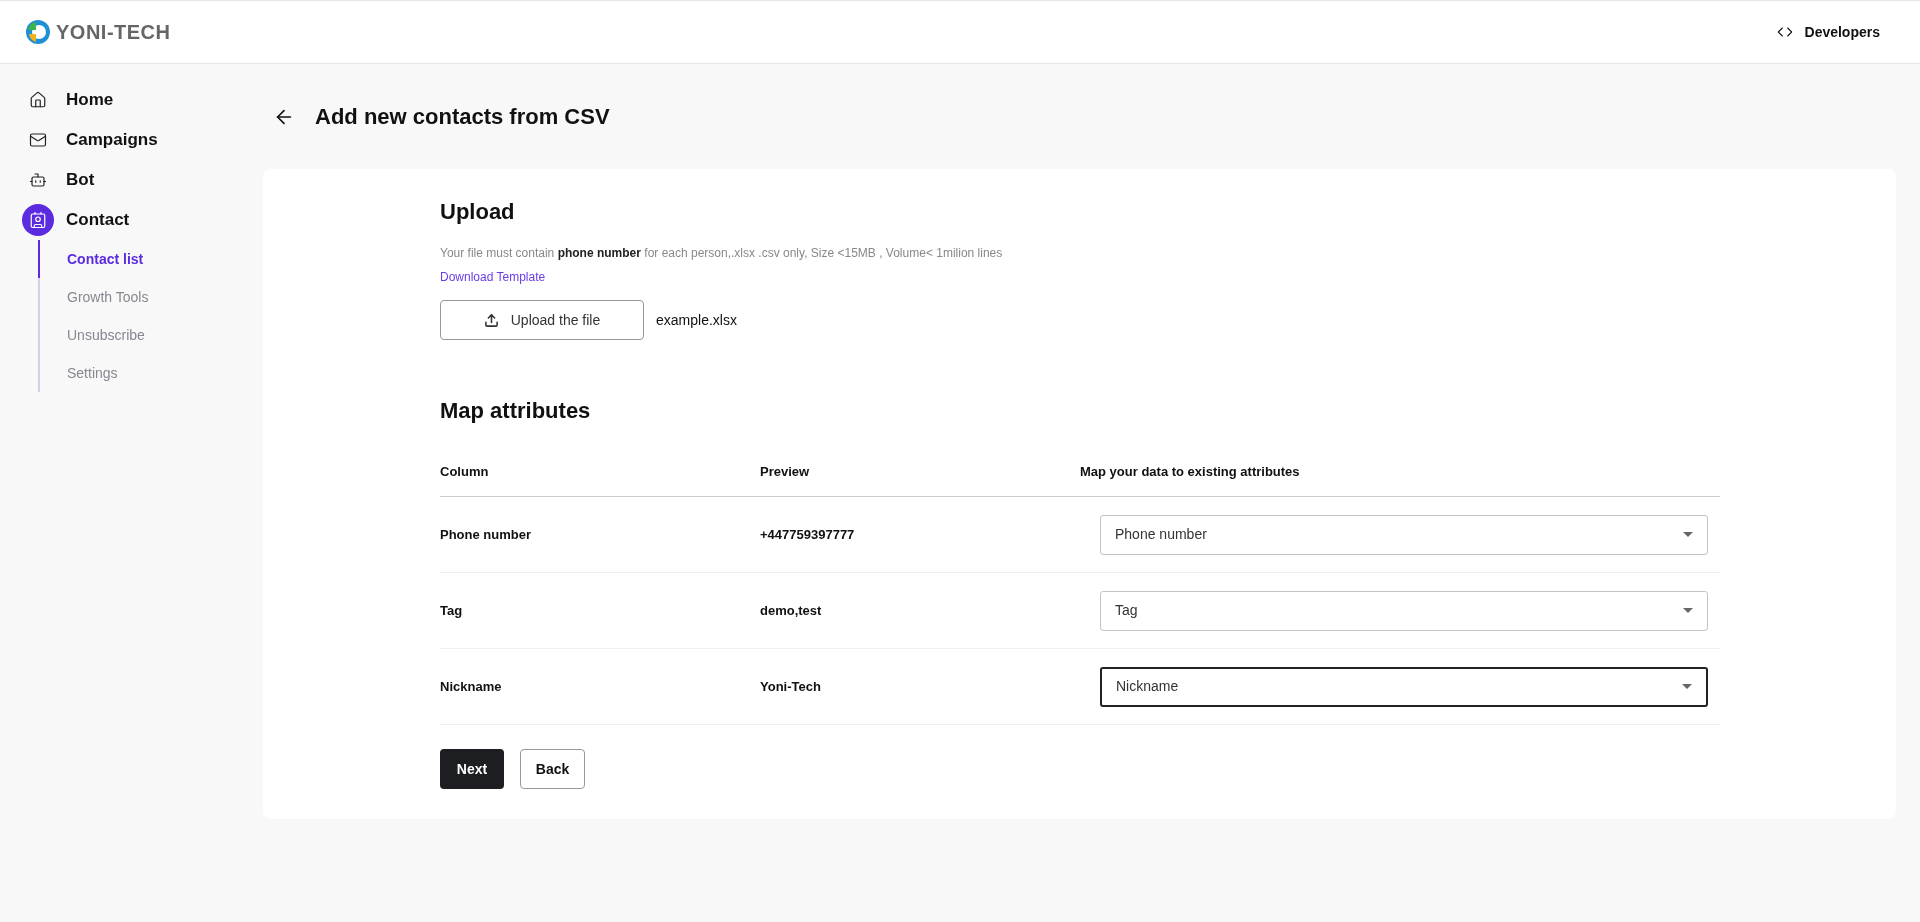 The image size is (1920, 922). Describe the element at coordinates (142, 180) in the screenshot. I see `sidebar-item: Bot` at that location.